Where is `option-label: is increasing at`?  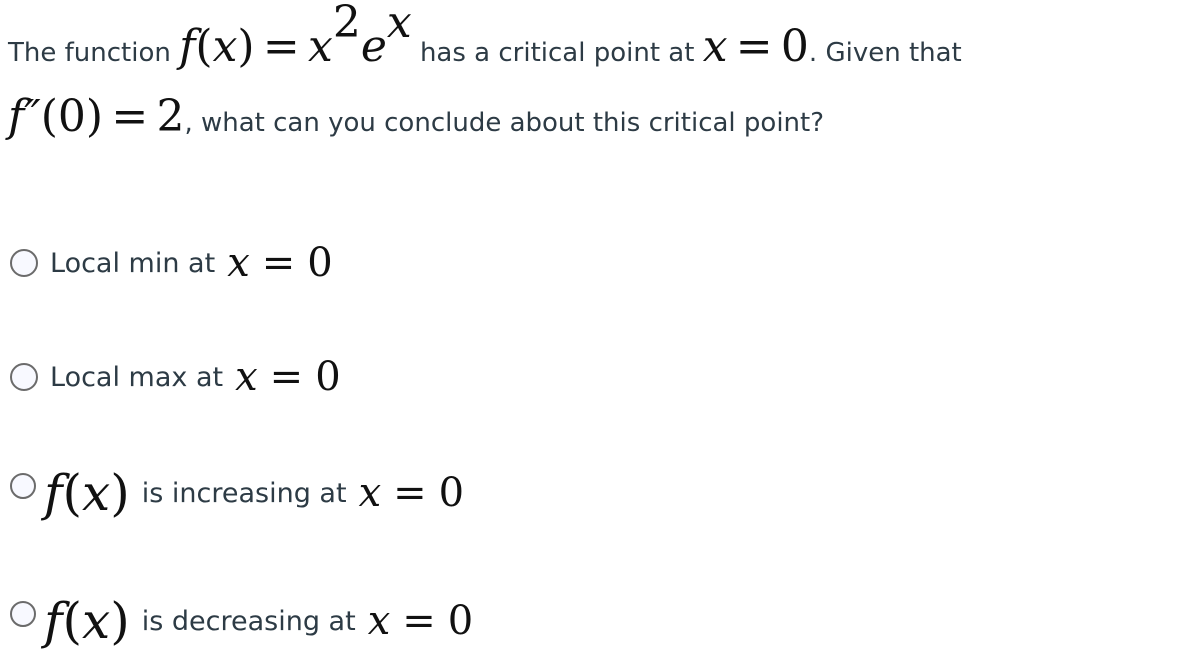
option-label: is increasing at is located at coordinates (244, 493).